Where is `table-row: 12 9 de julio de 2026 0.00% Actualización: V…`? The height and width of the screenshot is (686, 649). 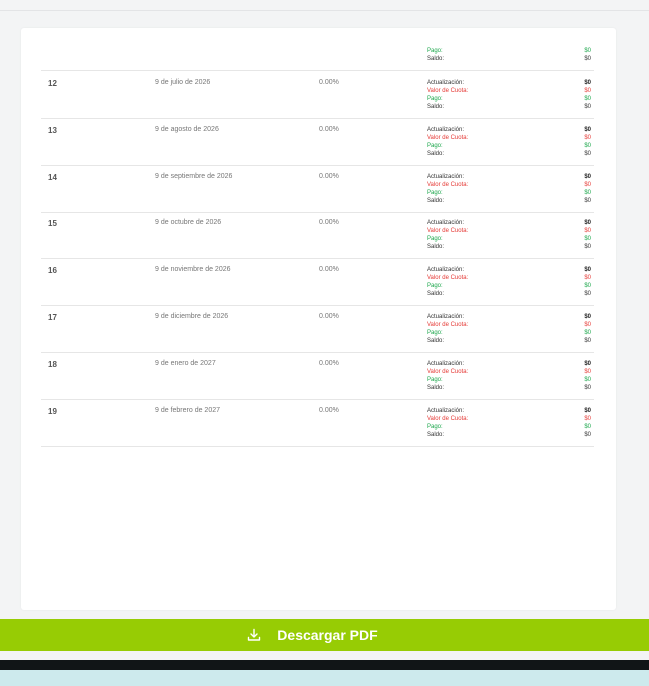
table-row: 12 9 de julio de 2026 0.00% Actualización: V… is located at coordinates (317, 95).